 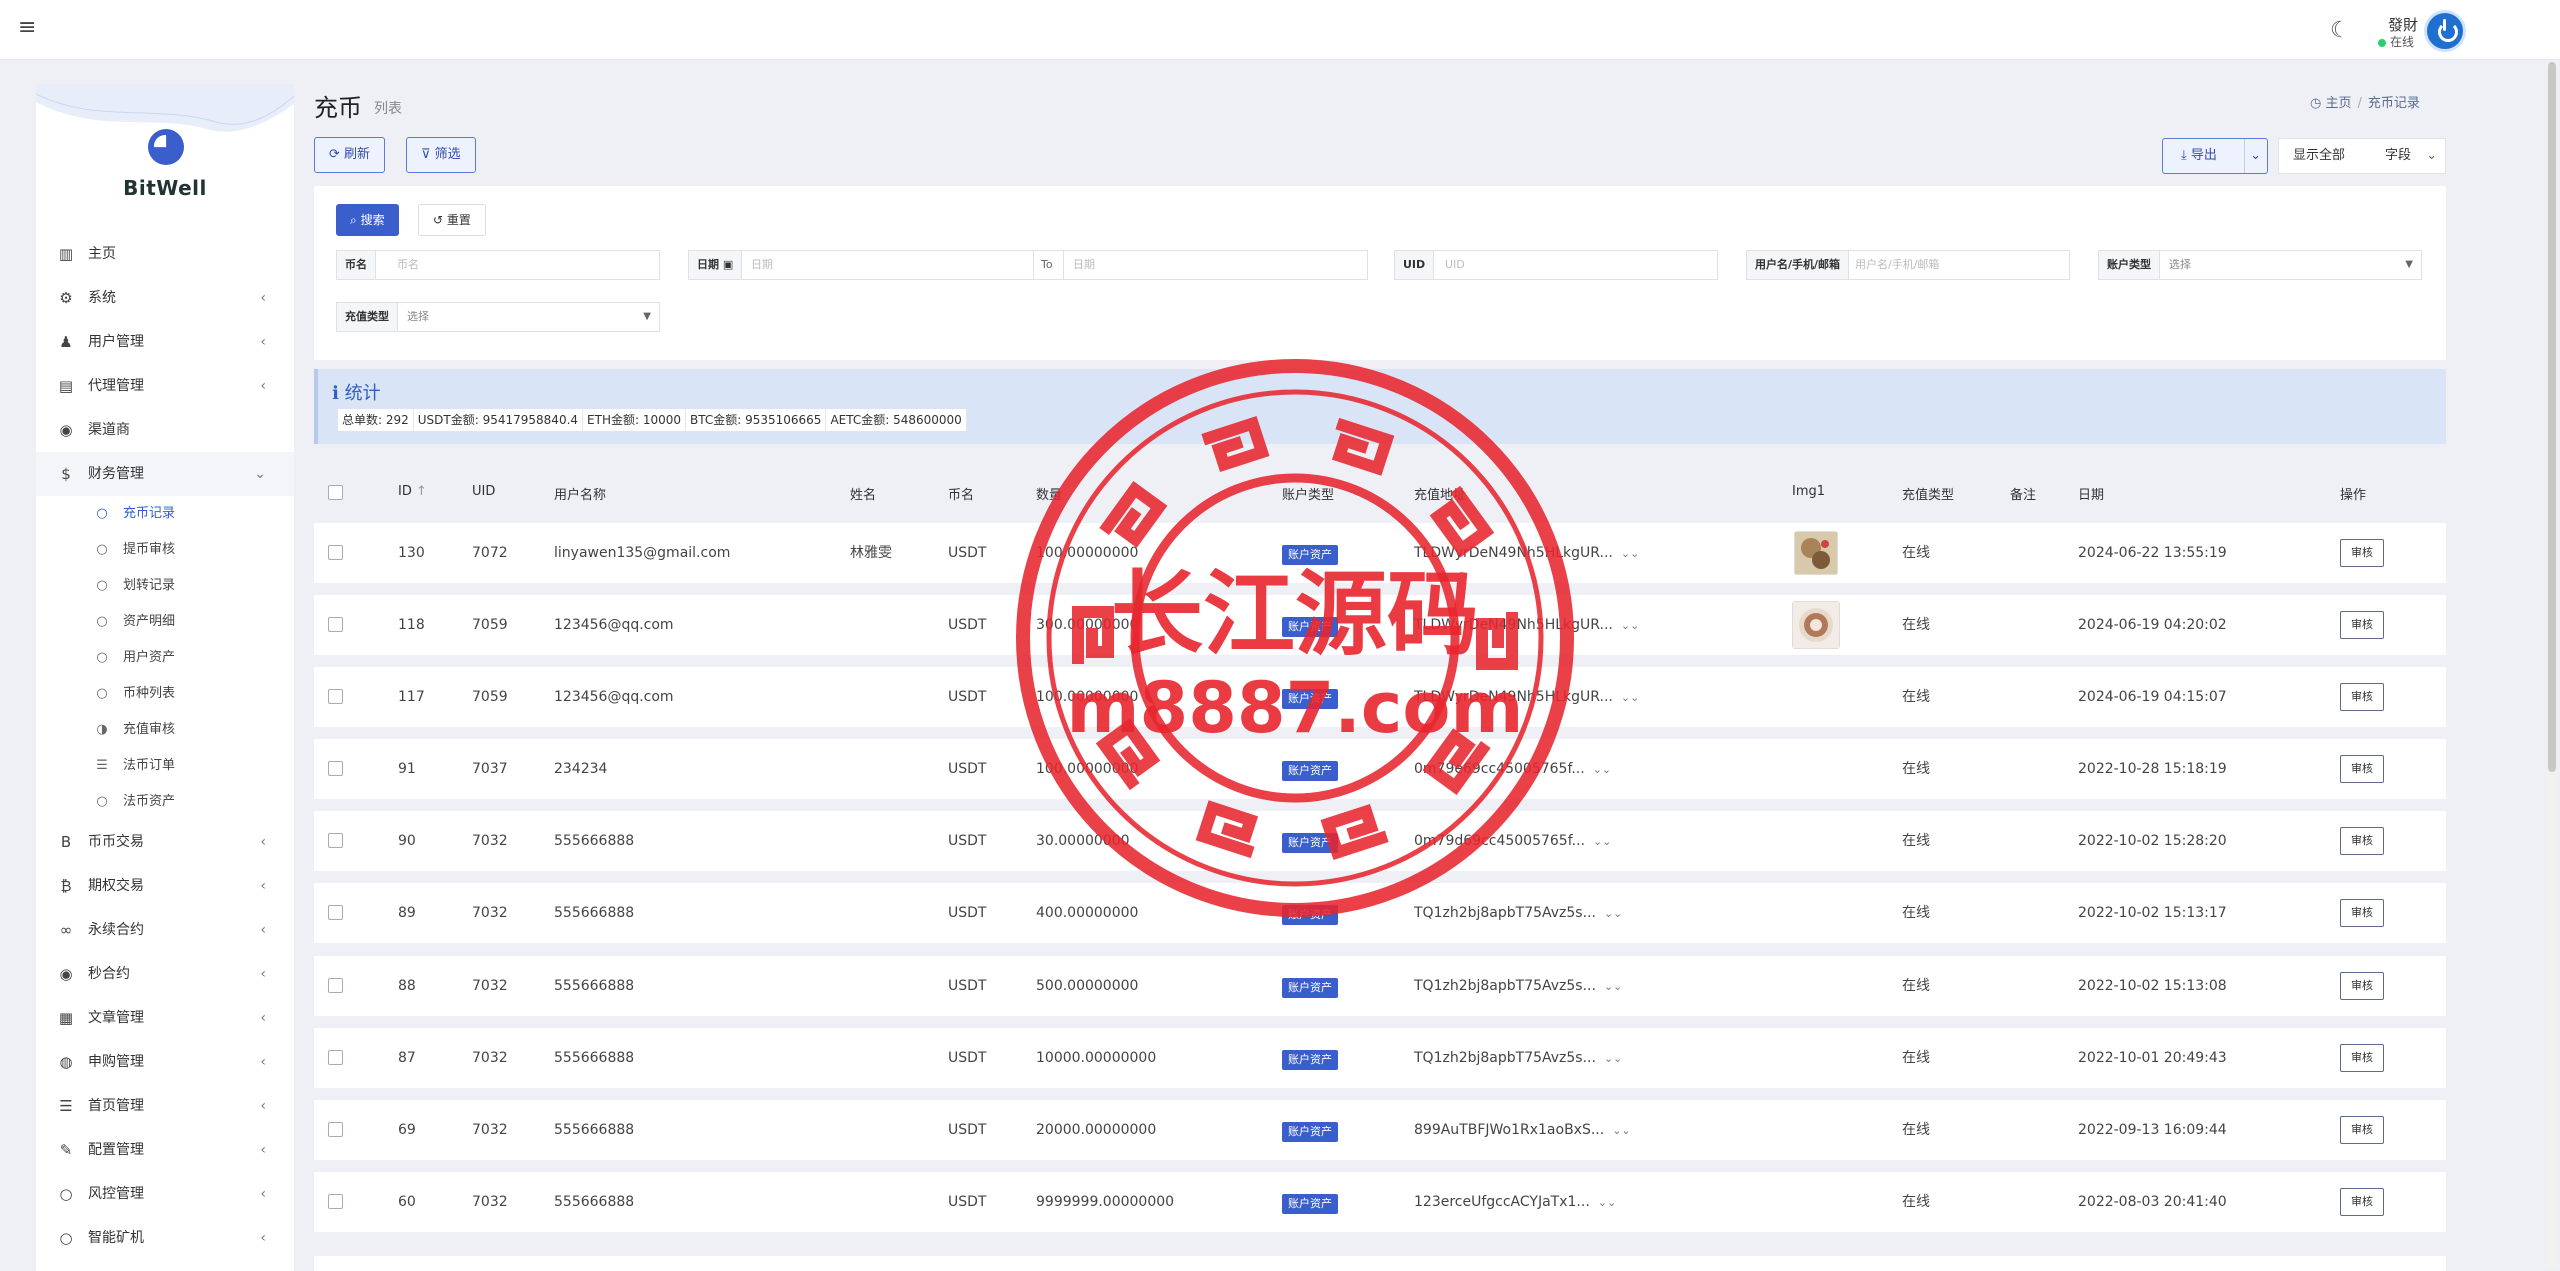 I want to click on user-name: 發財, so click(x=2403, y=24).